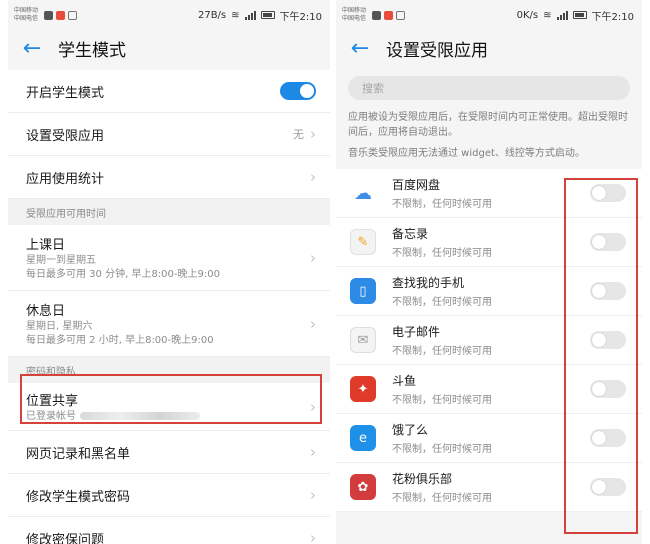  What do you see at coordinates (404, 381) in the screenshot?
I see `app-name: 斗鱼` at bounding box center [404, 381].